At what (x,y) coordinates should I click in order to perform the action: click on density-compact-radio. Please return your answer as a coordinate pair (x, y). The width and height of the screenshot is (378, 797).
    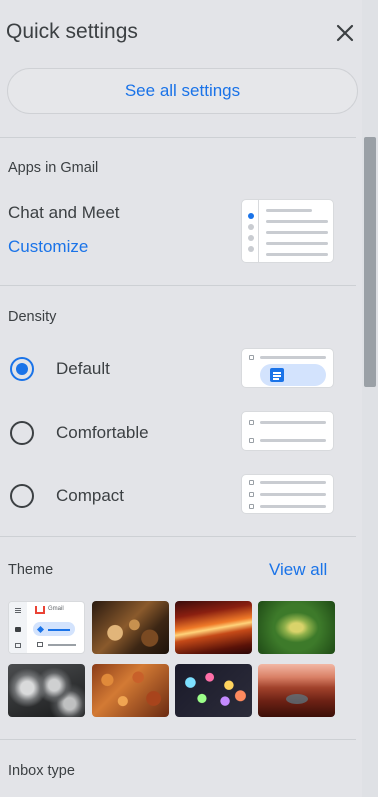
    Looking at the image, I should click on (22, 496).